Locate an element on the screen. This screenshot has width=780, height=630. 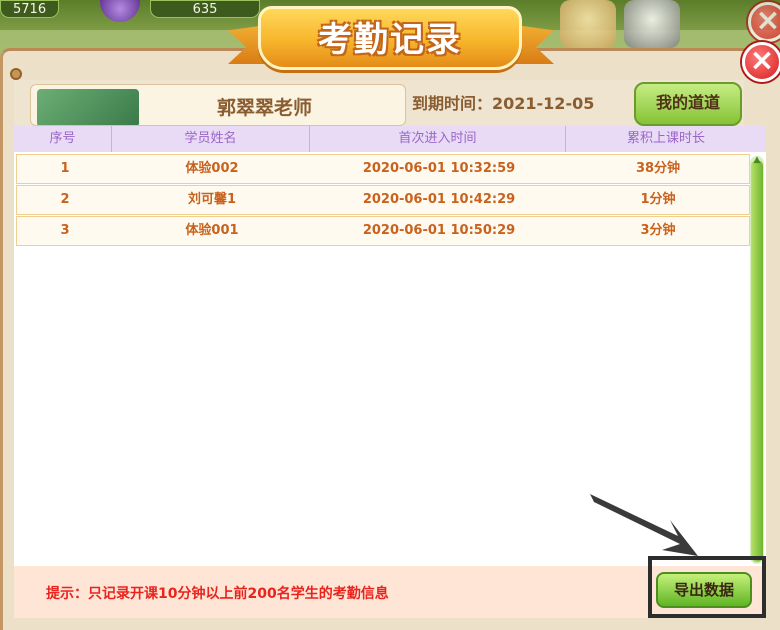
table-row: 2 刘可馨1 2020-06-01 10:42:29 1分钟 is located at coordinates (383, 200).